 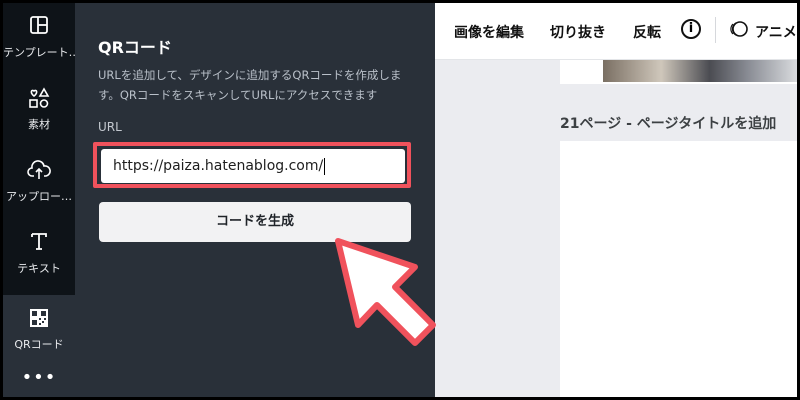 I want to click on animate-button: アニメ, so click(x=776, y=32).